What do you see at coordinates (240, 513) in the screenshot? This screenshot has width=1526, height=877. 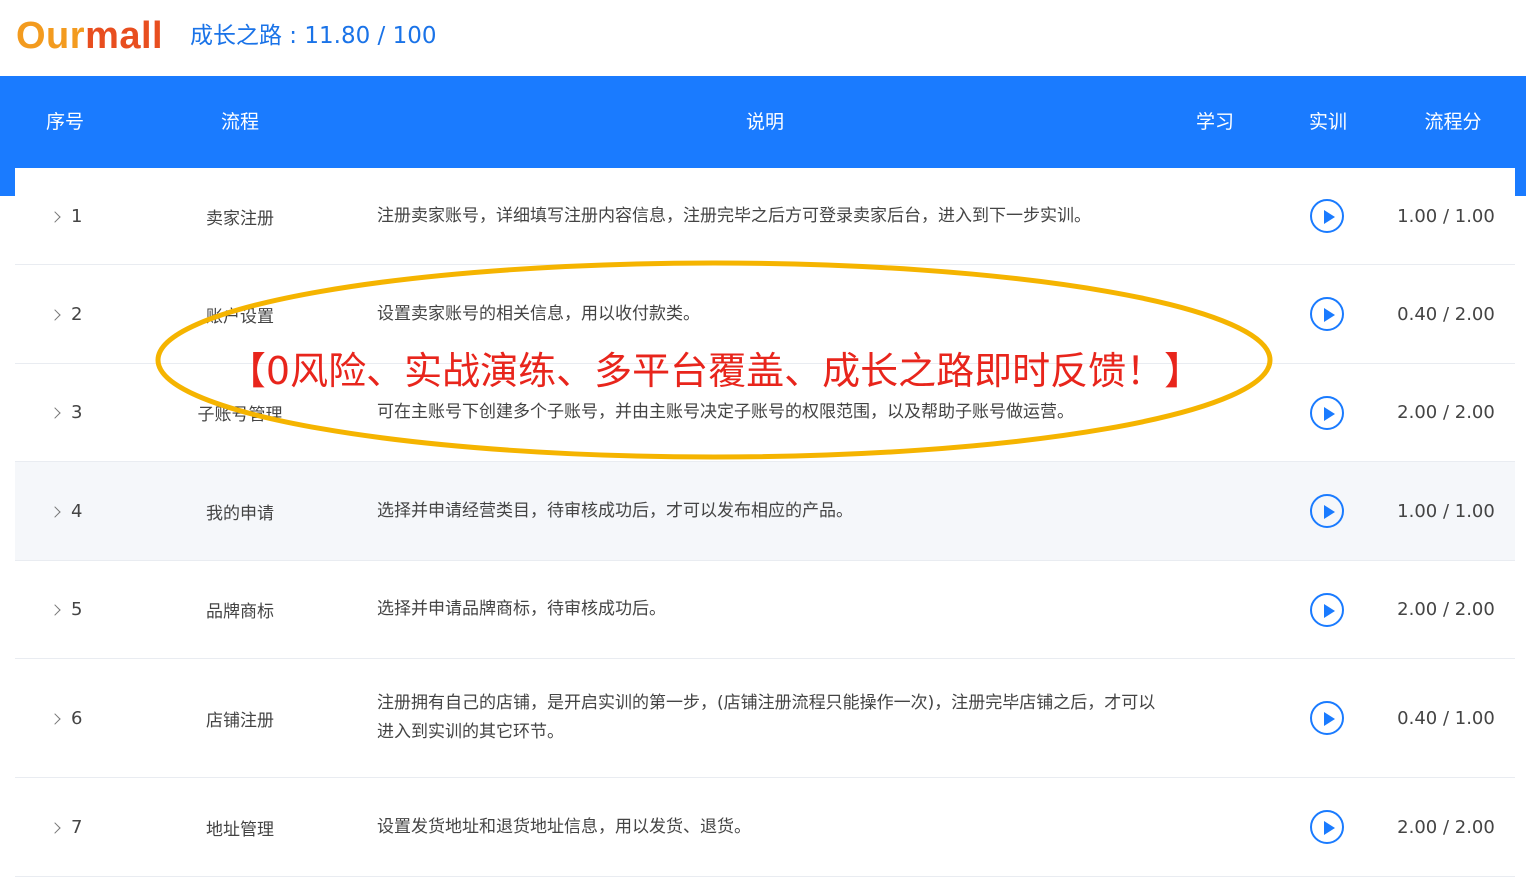 I see `row-process: 我的申请` at bounding box center [240, 513].